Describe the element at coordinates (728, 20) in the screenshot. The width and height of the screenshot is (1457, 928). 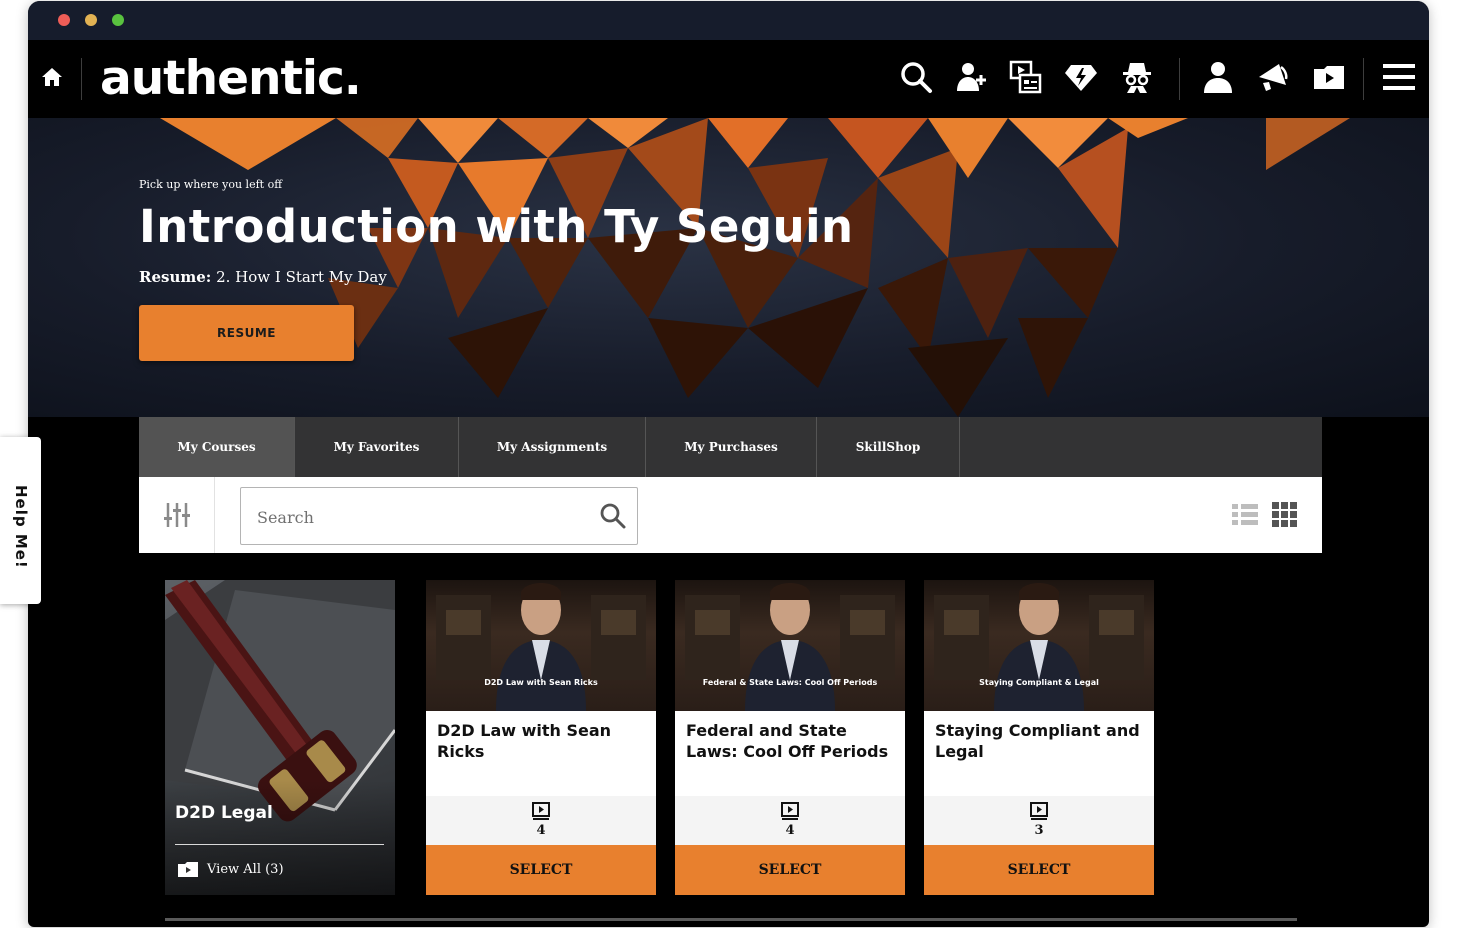
I see `window-titlebar` at that location.